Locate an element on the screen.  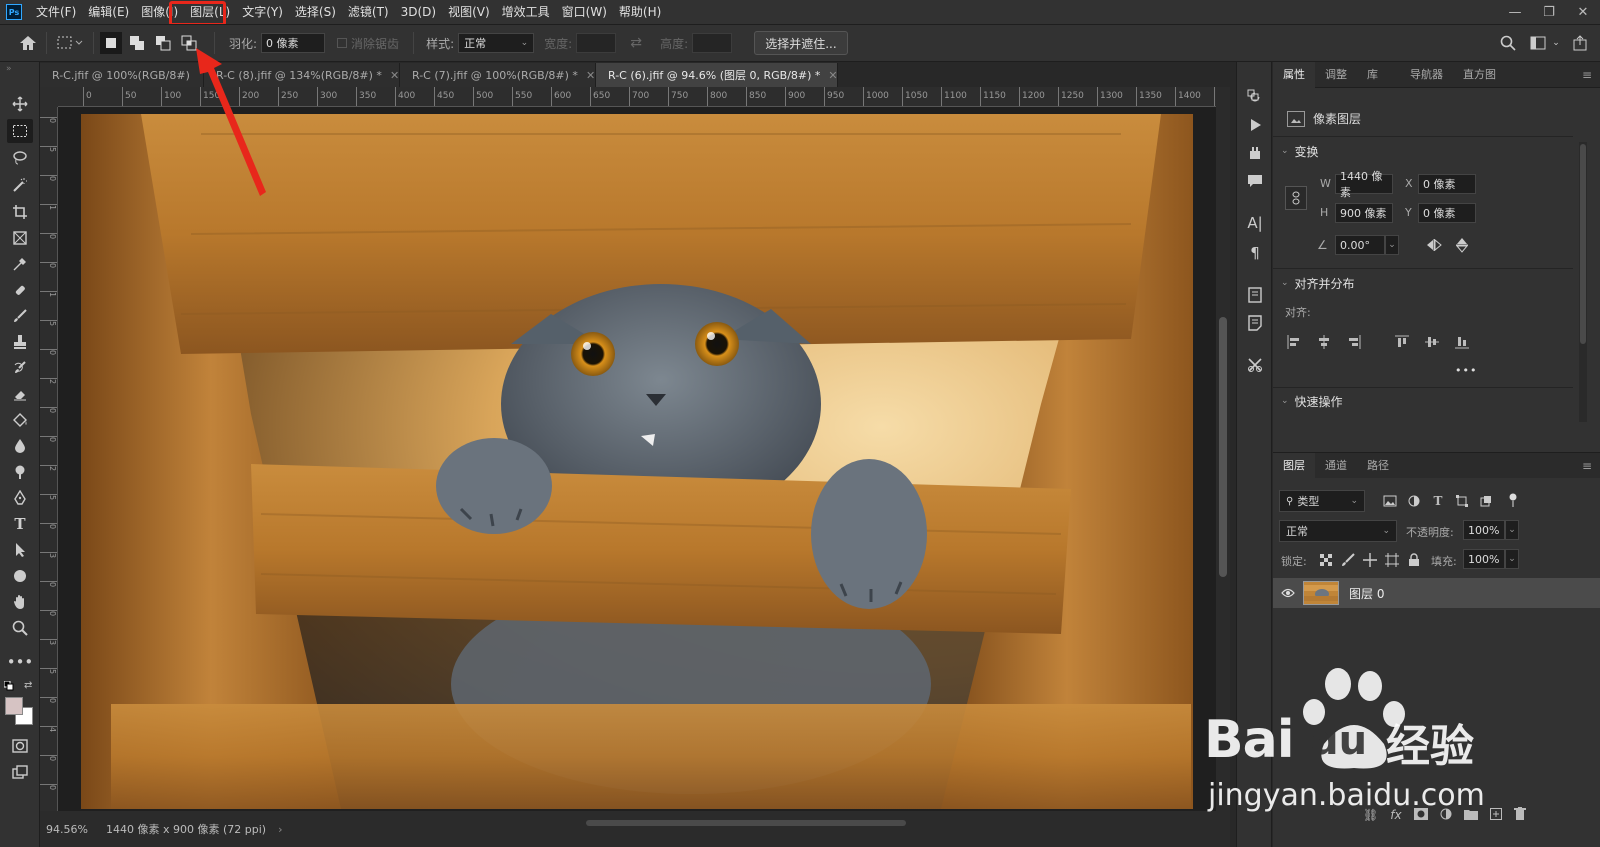
tab-paths: 路径 is located at coordinates (1378, 466).